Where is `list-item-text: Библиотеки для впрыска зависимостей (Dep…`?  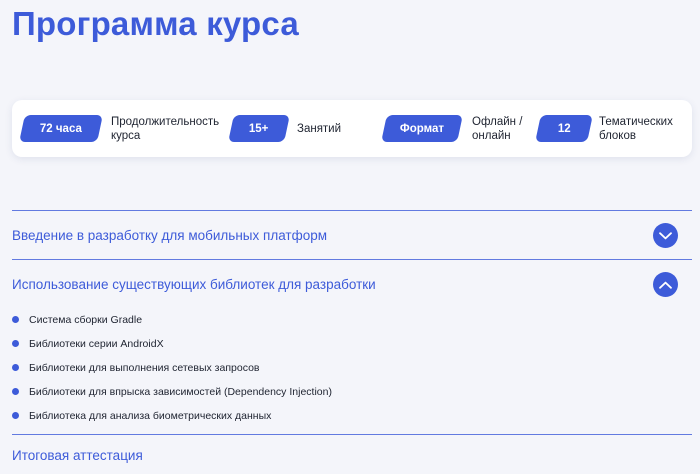 list-item-text: Библиотеки для впрыска зависимостей (Dep… is located at coordinates (180, 392).